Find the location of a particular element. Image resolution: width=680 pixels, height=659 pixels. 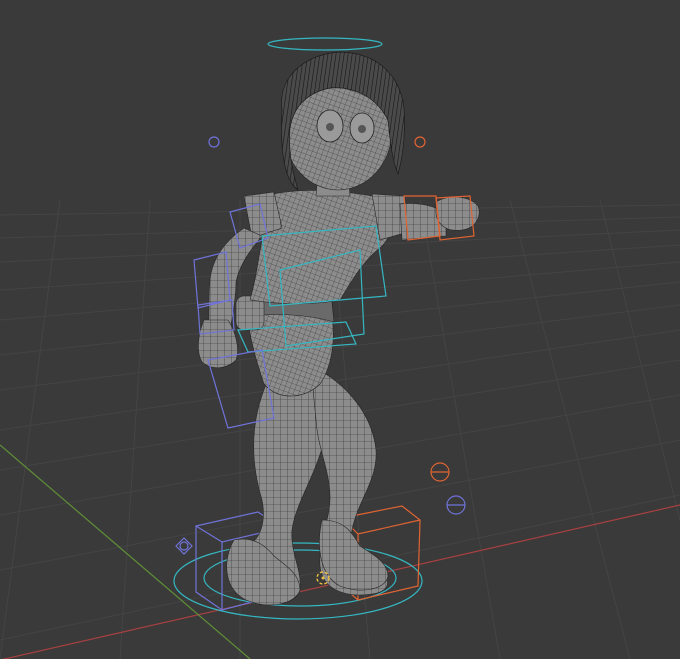

eye-target-left-control is located at coordinates (214, 142).